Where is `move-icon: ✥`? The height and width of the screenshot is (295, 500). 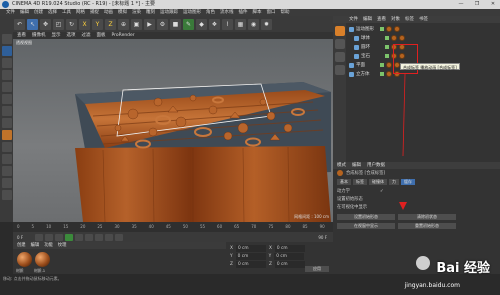
move-icon: ✥ is located at coordinates (45, 24).